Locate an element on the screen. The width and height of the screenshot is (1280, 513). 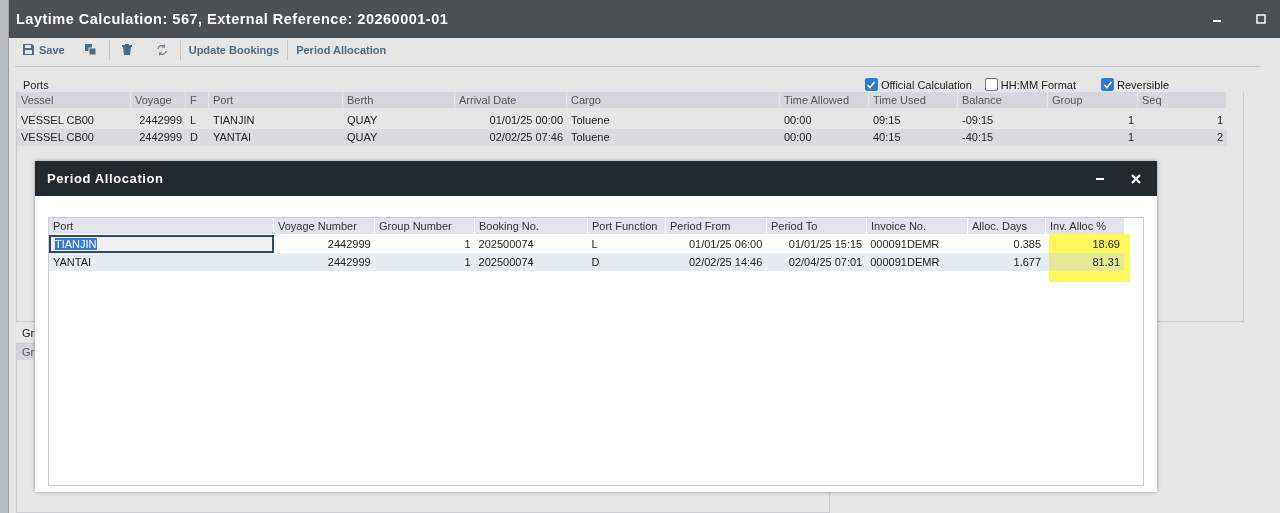
column-header: Arrival Date is located at coordinates (511, 100).